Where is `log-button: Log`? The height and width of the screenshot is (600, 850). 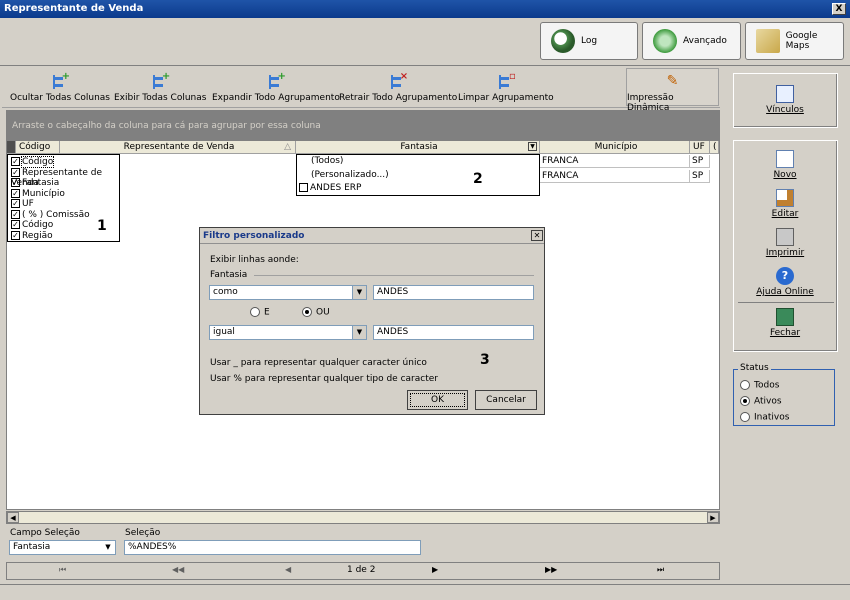 log-button: Log is located at coordinates (589, 41).